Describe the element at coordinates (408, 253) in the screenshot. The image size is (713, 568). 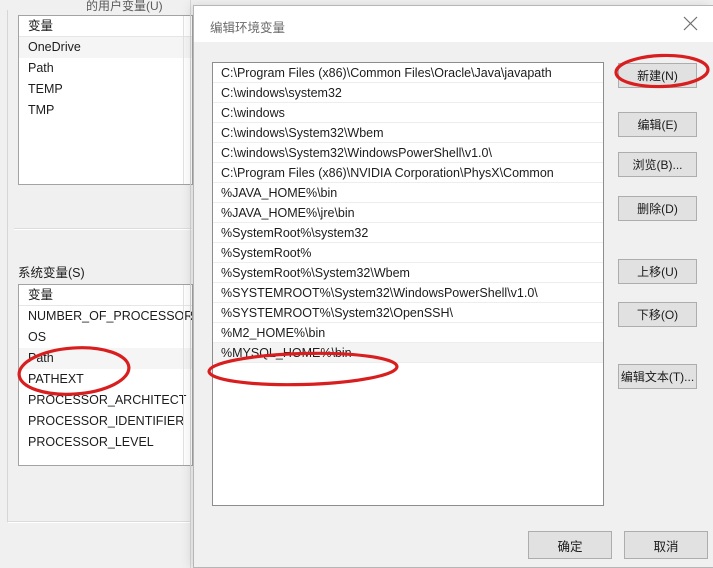
I see `path-list-item: %SystemRoot%` at that location.